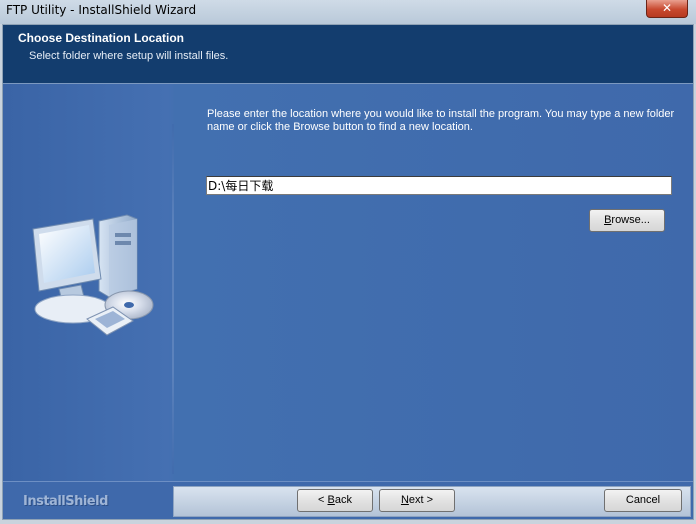  I want to click on wizard-footer: InstallShield < Back Next > Cancel, so click(348, 500).